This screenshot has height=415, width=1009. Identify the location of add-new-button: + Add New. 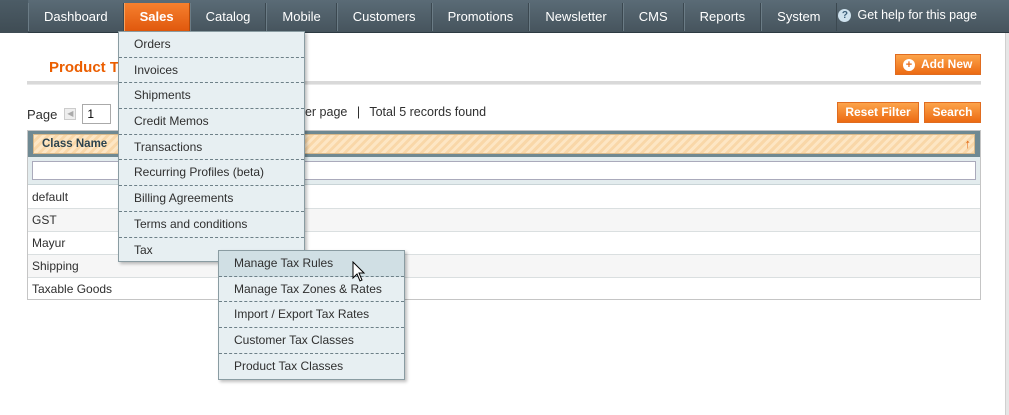
(938, 64).